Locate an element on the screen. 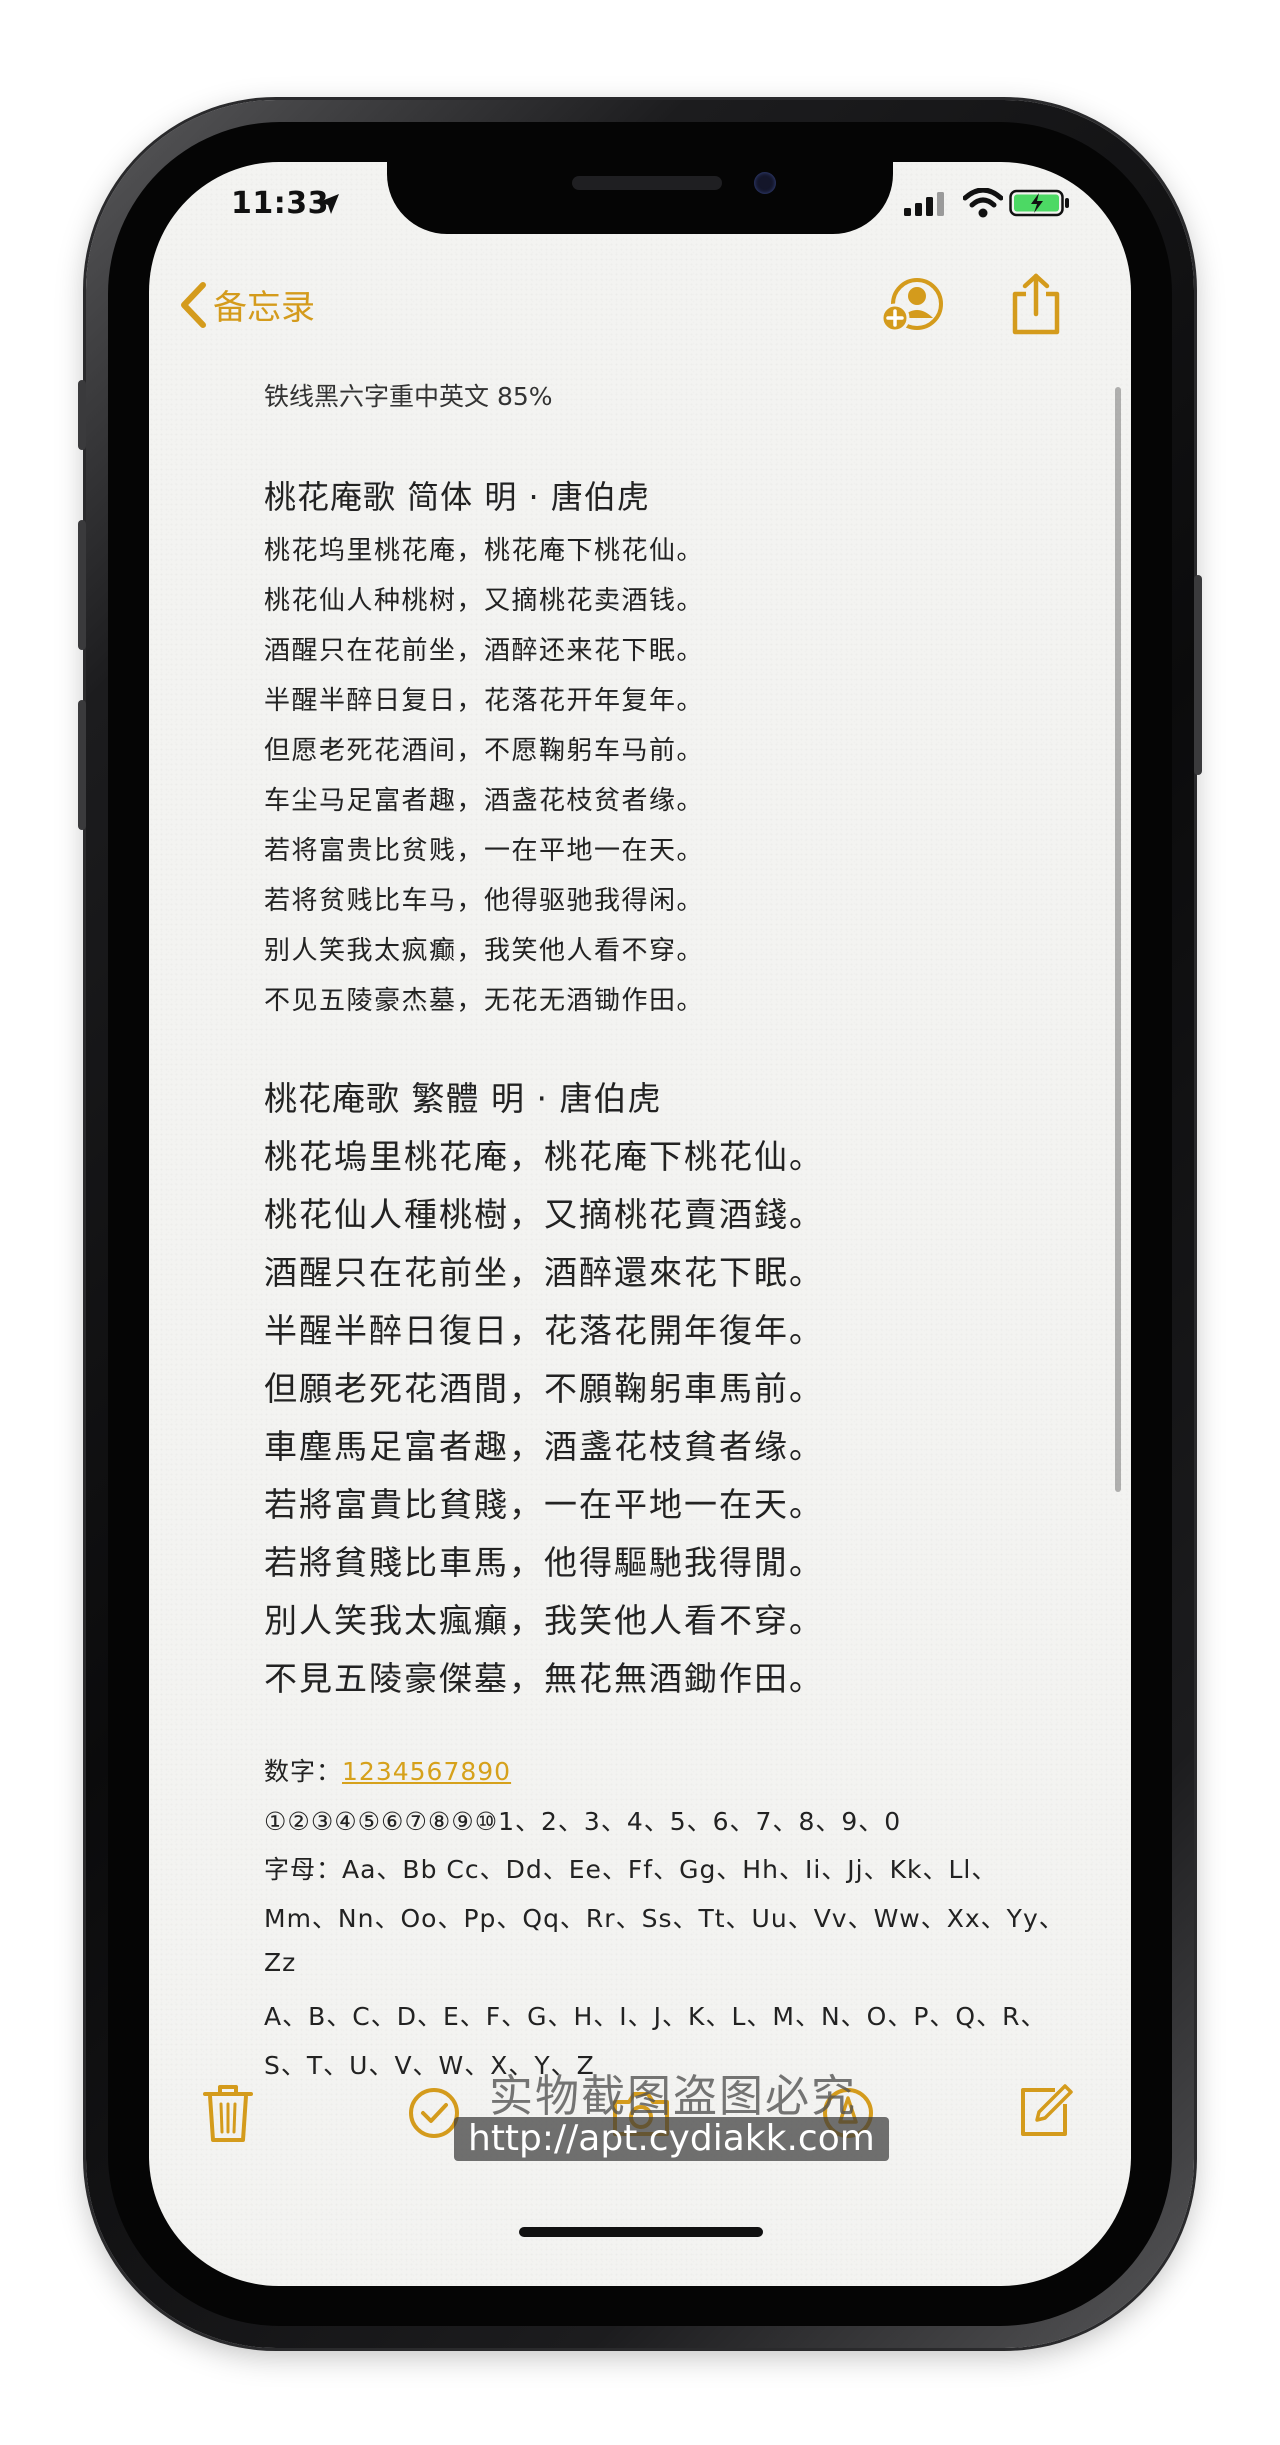  letters-row: Mm、Nn、Oo、Pp、Qq、Rr、Ss、Tt、Uu、Vv、Ww、Xx、Yy、 is located at coordinates (664, 1918).